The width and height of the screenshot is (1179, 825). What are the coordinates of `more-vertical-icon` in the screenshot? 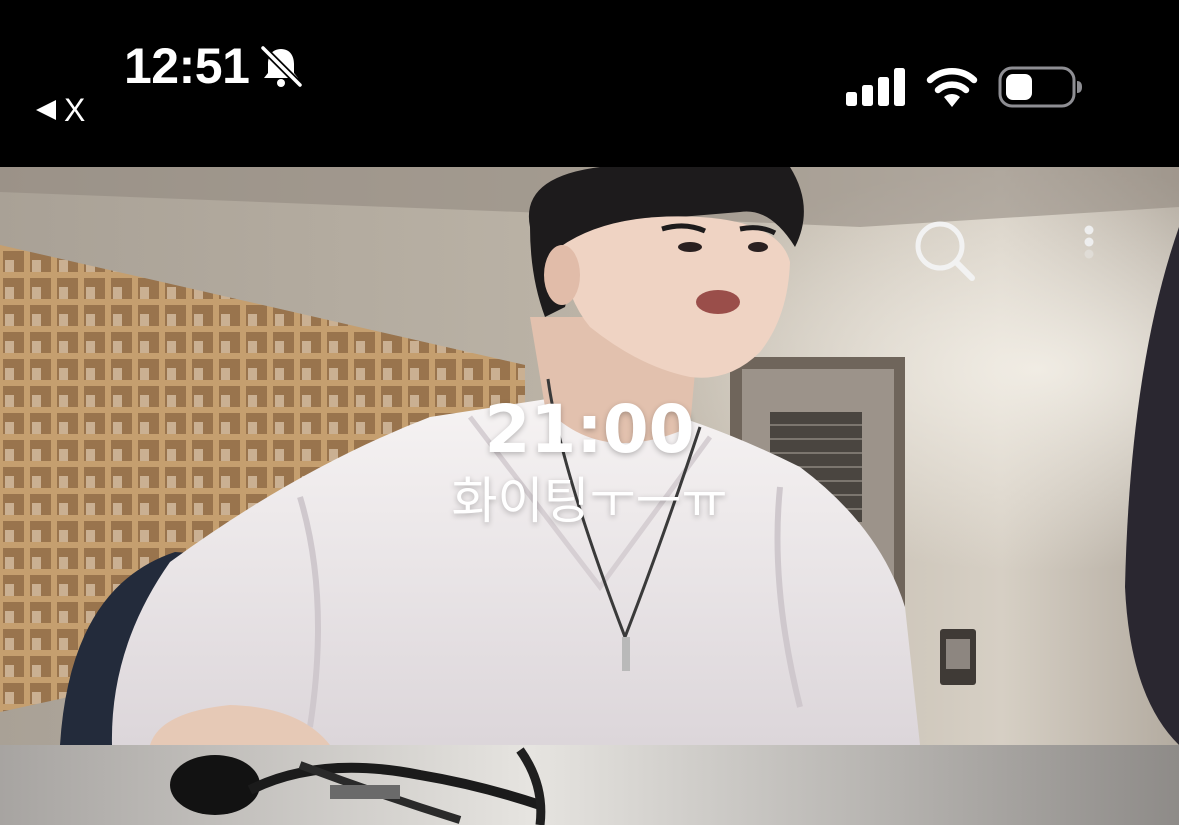 It's located at (1089, 242).